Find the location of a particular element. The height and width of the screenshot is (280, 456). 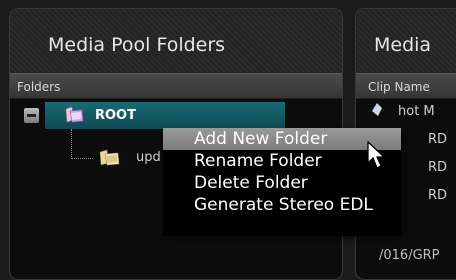

mouse-cursor-icon is located at coordinates (376, 155).